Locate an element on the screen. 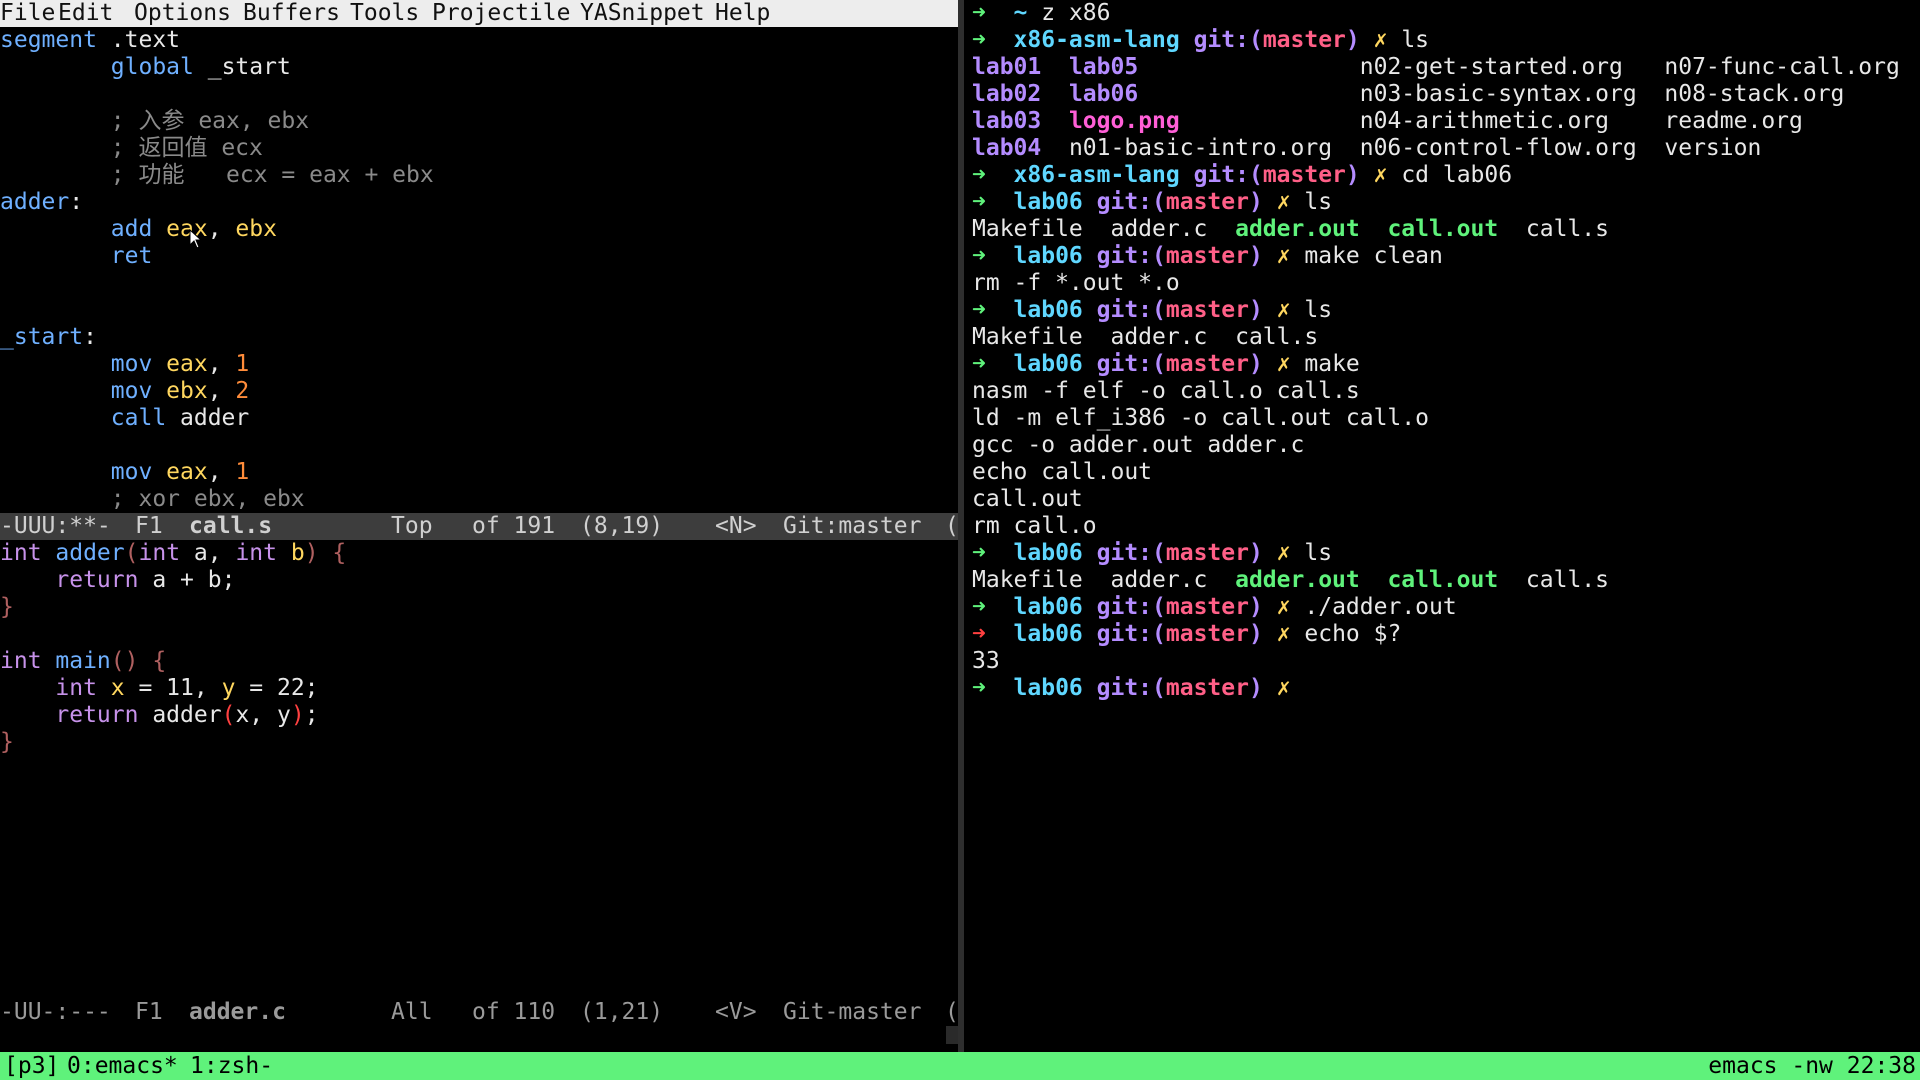 Image resolution: width=1920 pixels, height=1080 pixels. text-segment: : is located at coordinates (90, 337).